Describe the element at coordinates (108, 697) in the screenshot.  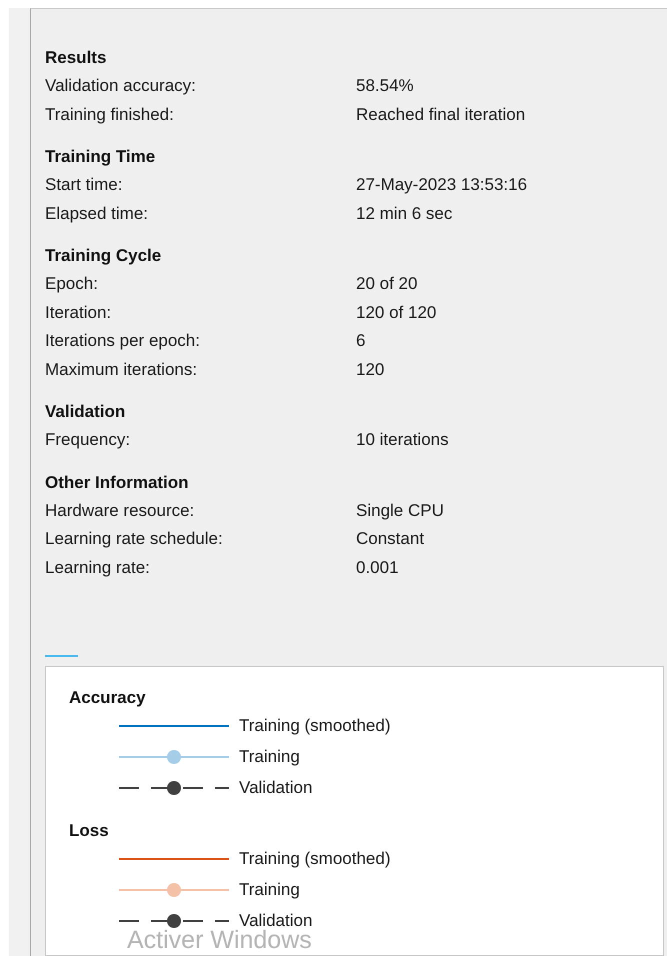
I see `legend-heading: Accuracy` at that location.